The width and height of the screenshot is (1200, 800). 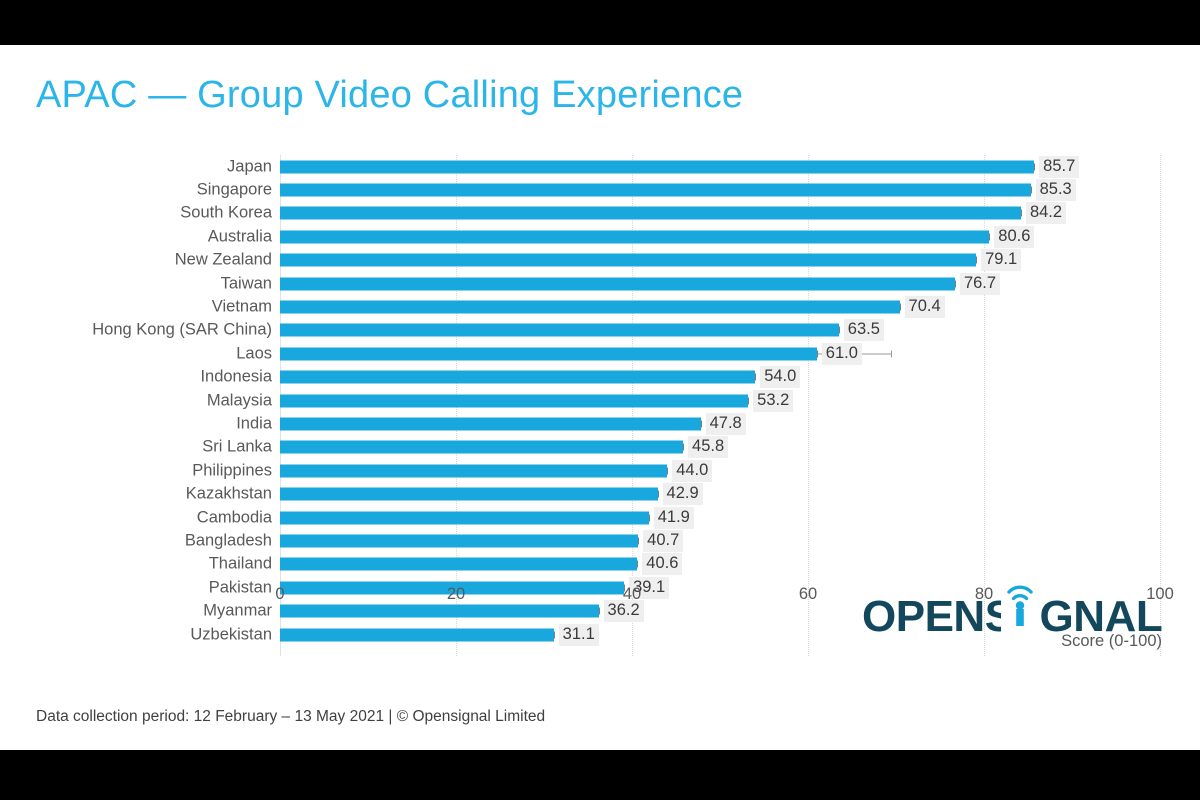 I want to click on chart-row: Taiwan 76.7, so click(x=600, y=283).